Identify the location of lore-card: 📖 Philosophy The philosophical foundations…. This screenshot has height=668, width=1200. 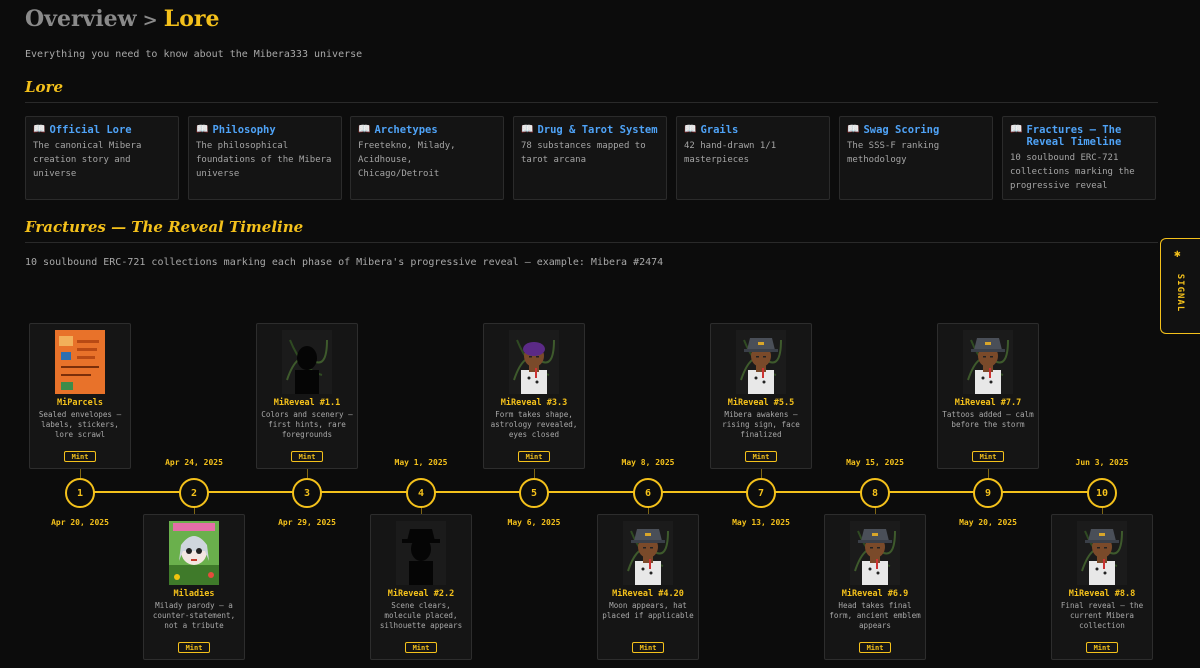
(265, 158).